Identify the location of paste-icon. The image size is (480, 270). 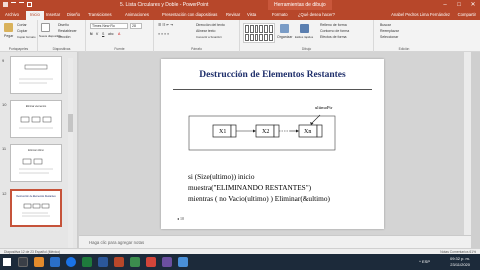
(8, 27).